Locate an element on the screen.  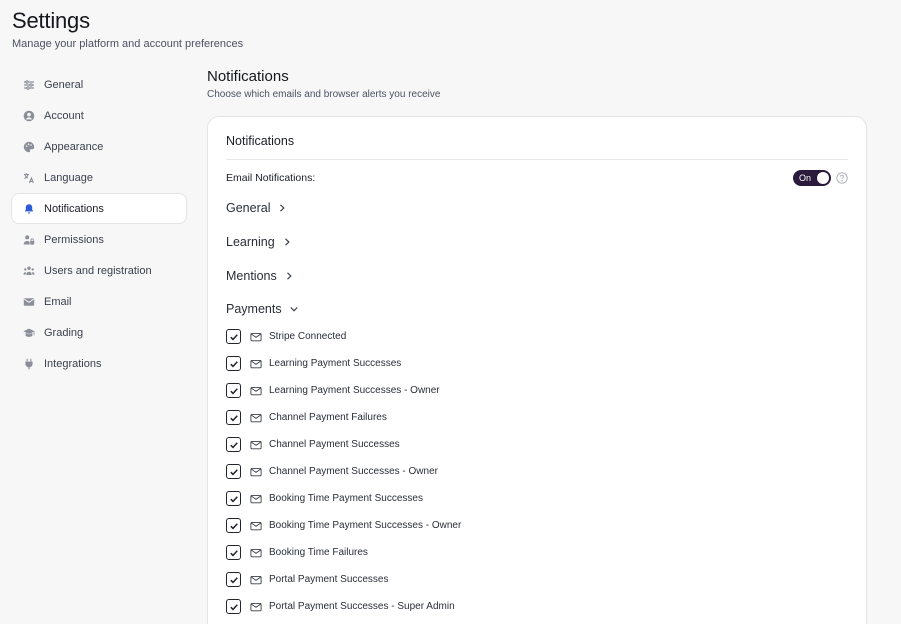
sidebar-item-appearance: Appearance is located at coordinates (99, 146).